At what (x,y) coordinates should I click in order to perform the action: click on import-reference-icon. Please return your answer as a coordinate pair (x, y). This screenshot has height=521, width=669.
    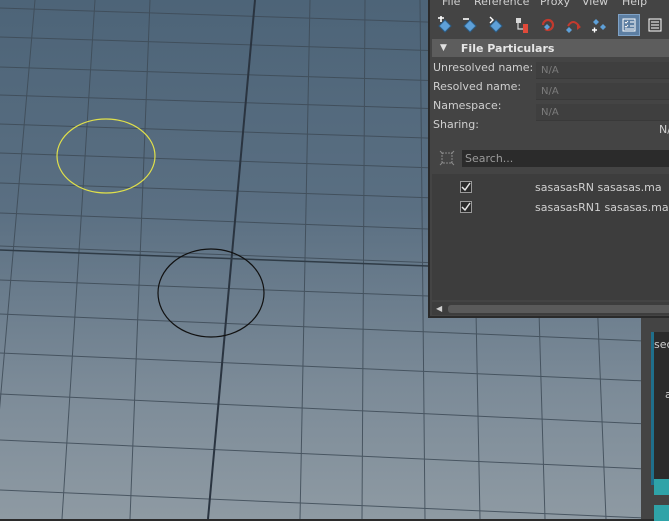
    Looking at the image, I should click on (496, 24).